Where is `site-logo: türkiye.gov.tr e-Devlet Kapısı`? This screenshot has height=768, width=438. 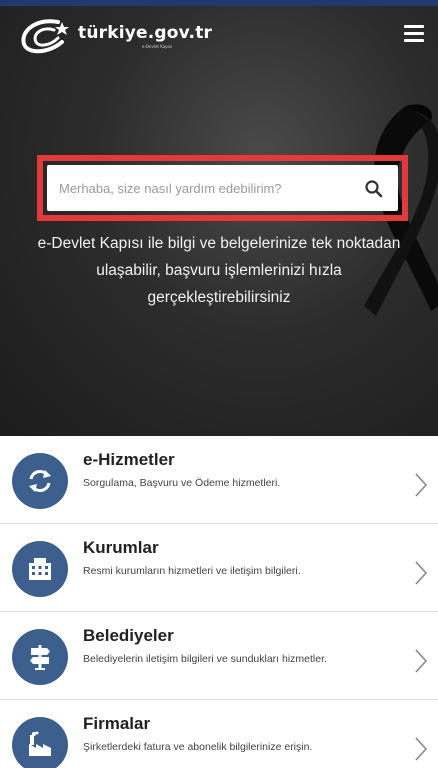
site-logo: türkiye.gov.tr e-Devlet Kapısı is located at coordinates (118, 36).